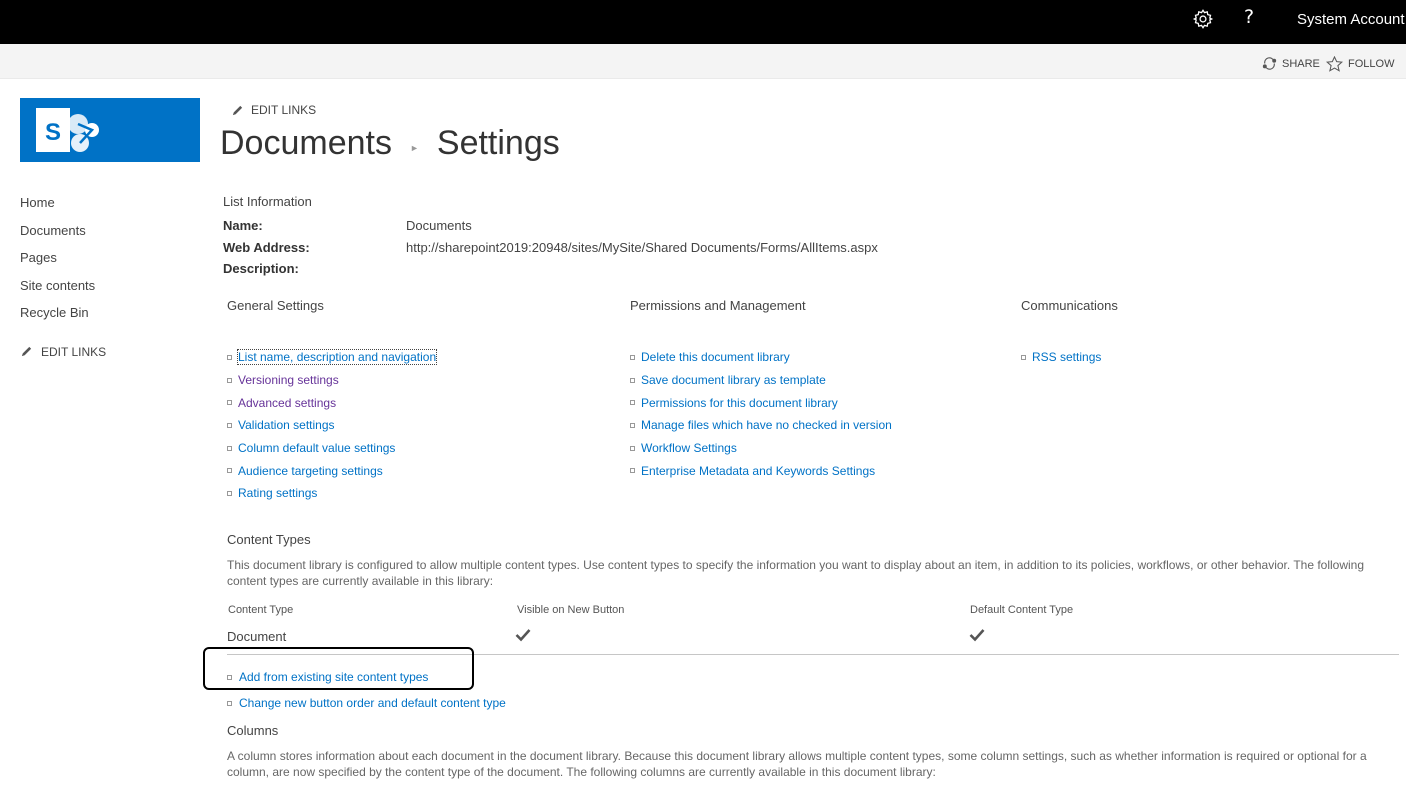 The width and height of the screenshot is (1406, 792). Describe the element at coordinates (1269, 63) in the screenshot. I see `share-icon` at that location.